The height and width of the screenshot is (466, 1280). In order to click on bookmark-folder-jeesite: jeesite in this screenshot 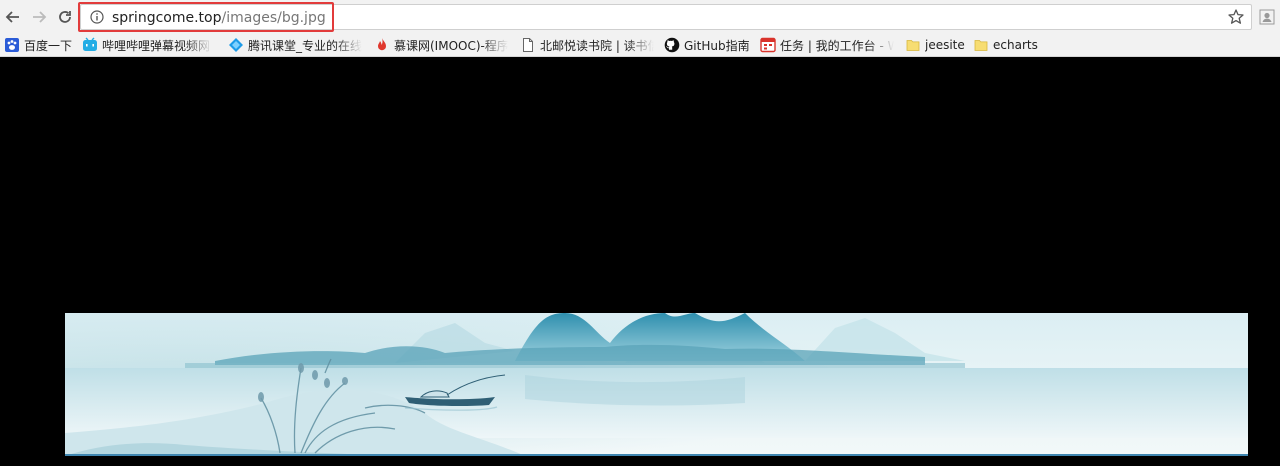, I will do `click(936, 45)`.